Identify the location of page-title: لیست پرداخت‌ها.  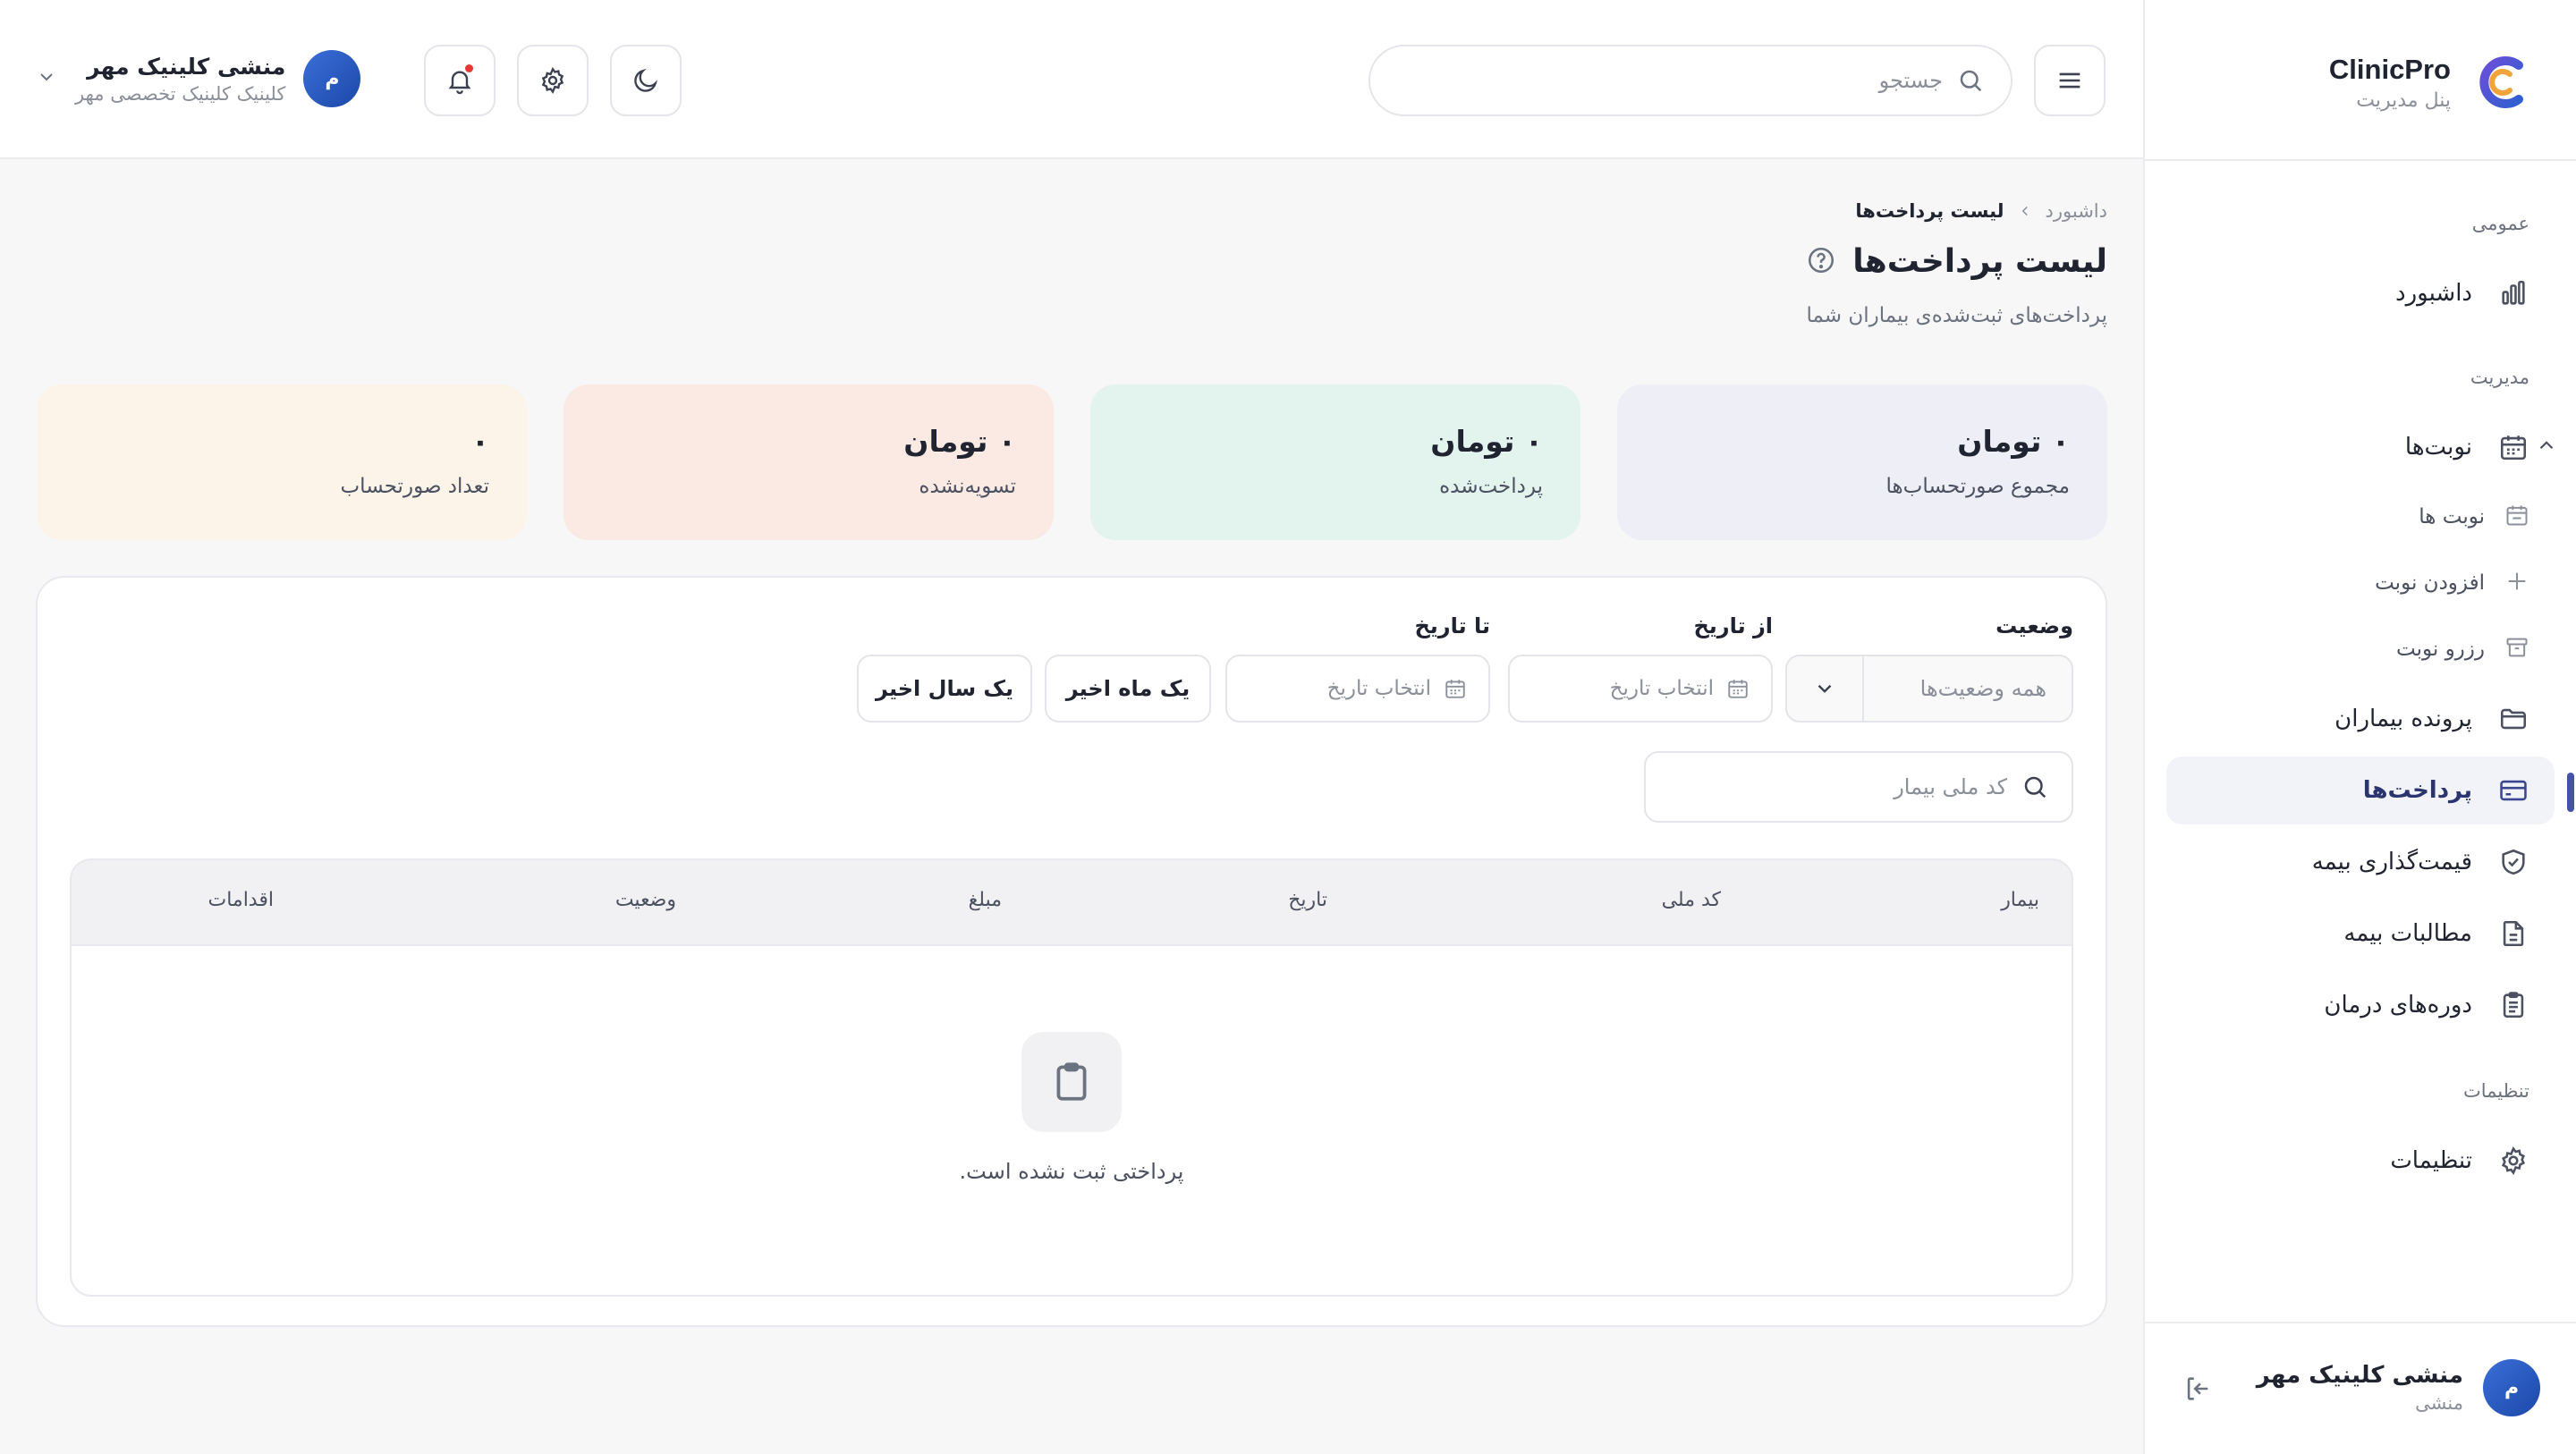
(1979, 262).